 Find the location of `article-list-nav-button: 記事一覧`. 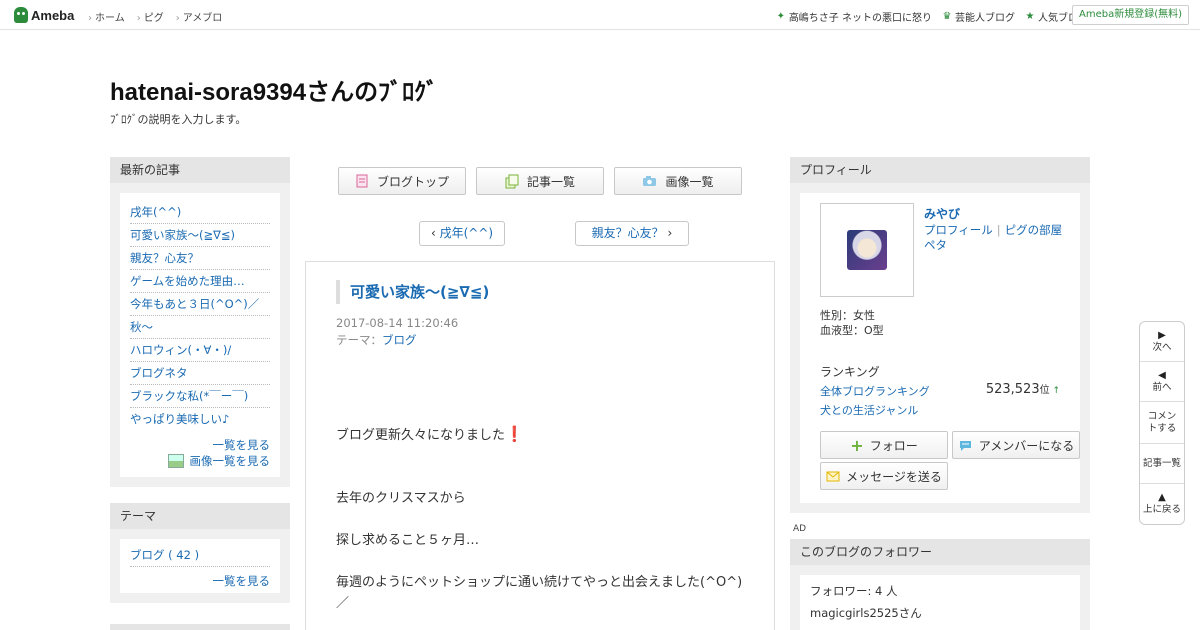

article-list-nav-button: 記事一覧 is located at coordinates (1162, 464).